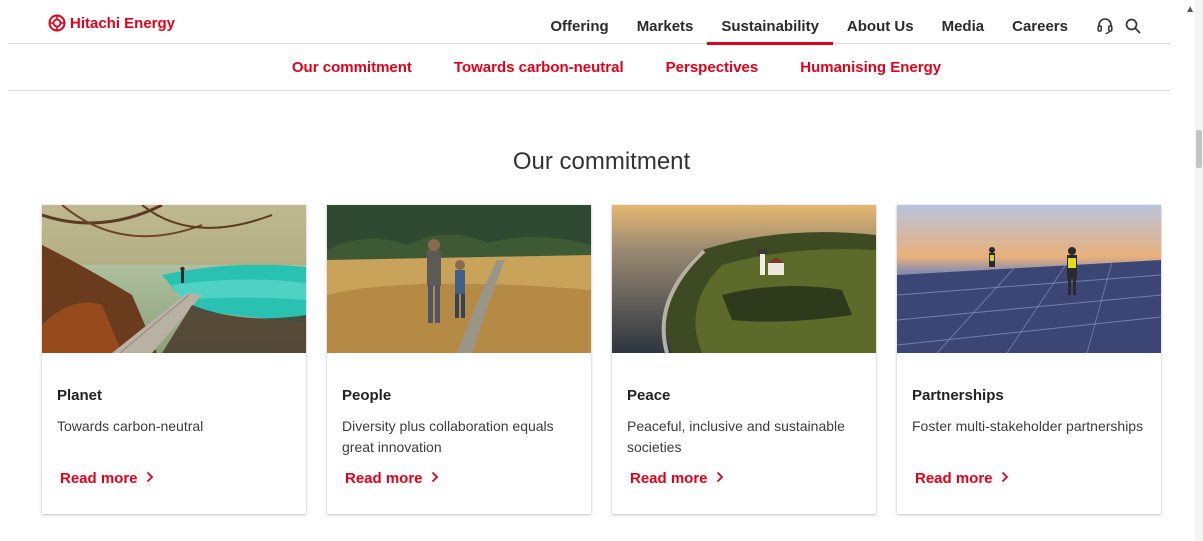 Image resolution: width=1203 pixels, height=541 pixels. Describe the element at coordinates (57, 23) in the screenshot. I see `hitachi-logo-icon` at that location.